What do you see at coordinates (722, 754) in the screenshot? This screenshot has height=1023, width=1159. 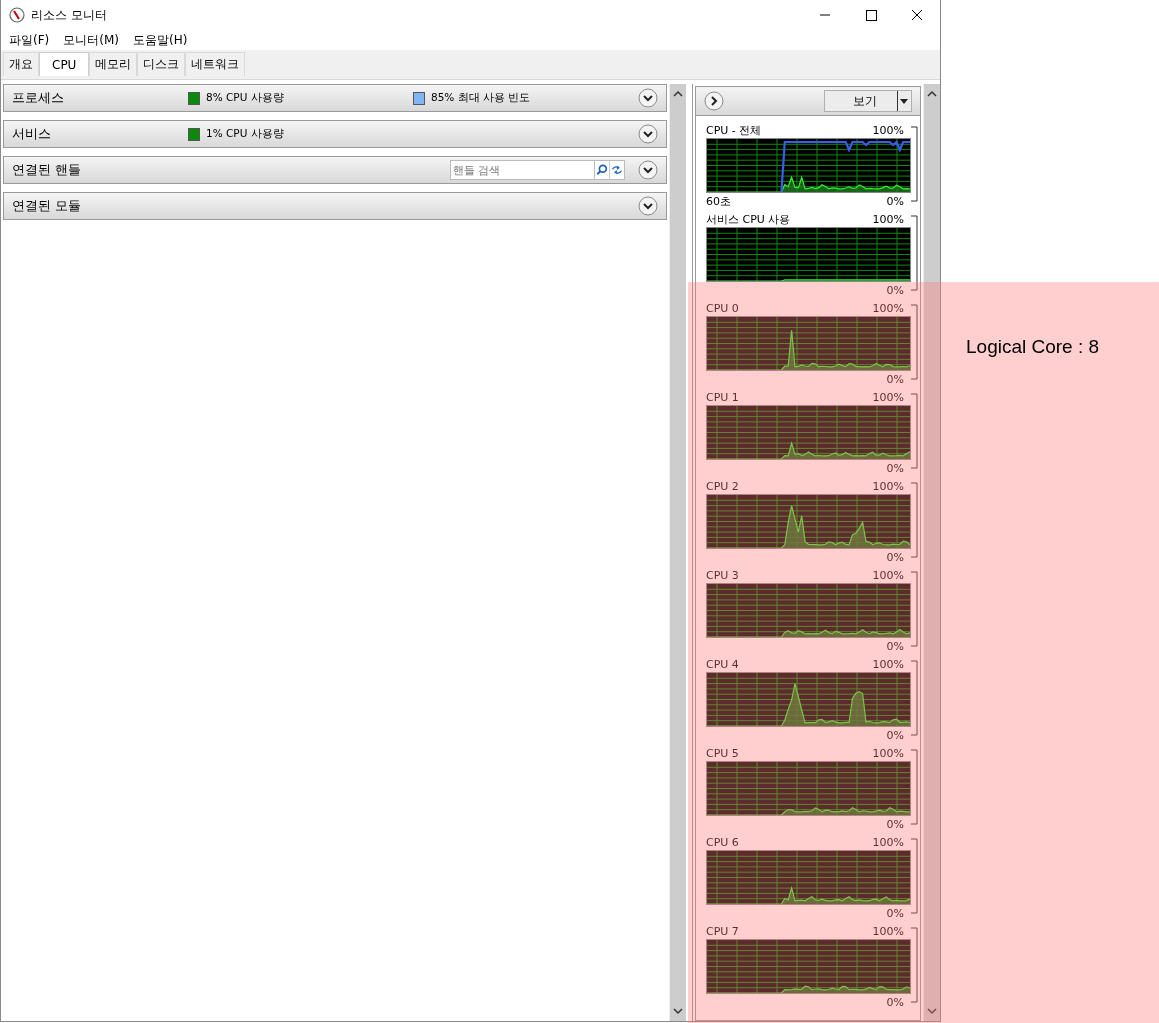 I see `graph-title: CPU 5` at bounding box center [722, 754].